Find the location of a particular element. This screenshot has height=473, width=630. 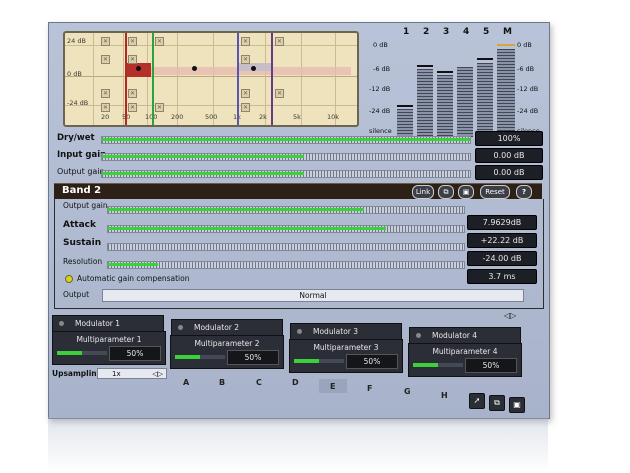

attack-value: +22.22 dB is located at coordinates (502, 240).